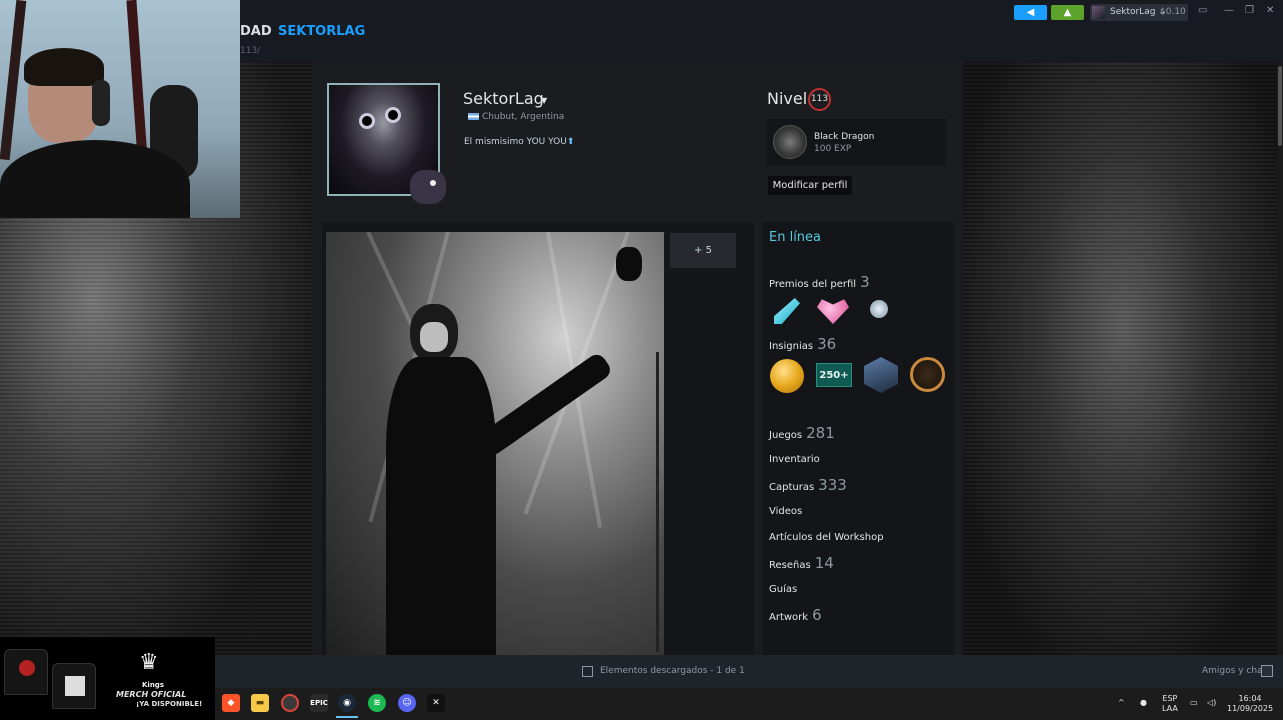 This screenshot has height=720, width=1283. Describe the element at coordinates (1249, 10) in the screenshot. I see `maximize-icon: ❐` at that location.